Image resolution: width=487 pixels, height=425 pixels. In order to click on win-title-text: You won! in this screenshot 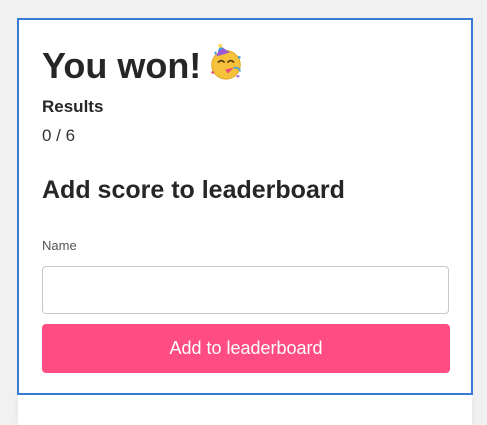, I will do `click(122, 65)`.